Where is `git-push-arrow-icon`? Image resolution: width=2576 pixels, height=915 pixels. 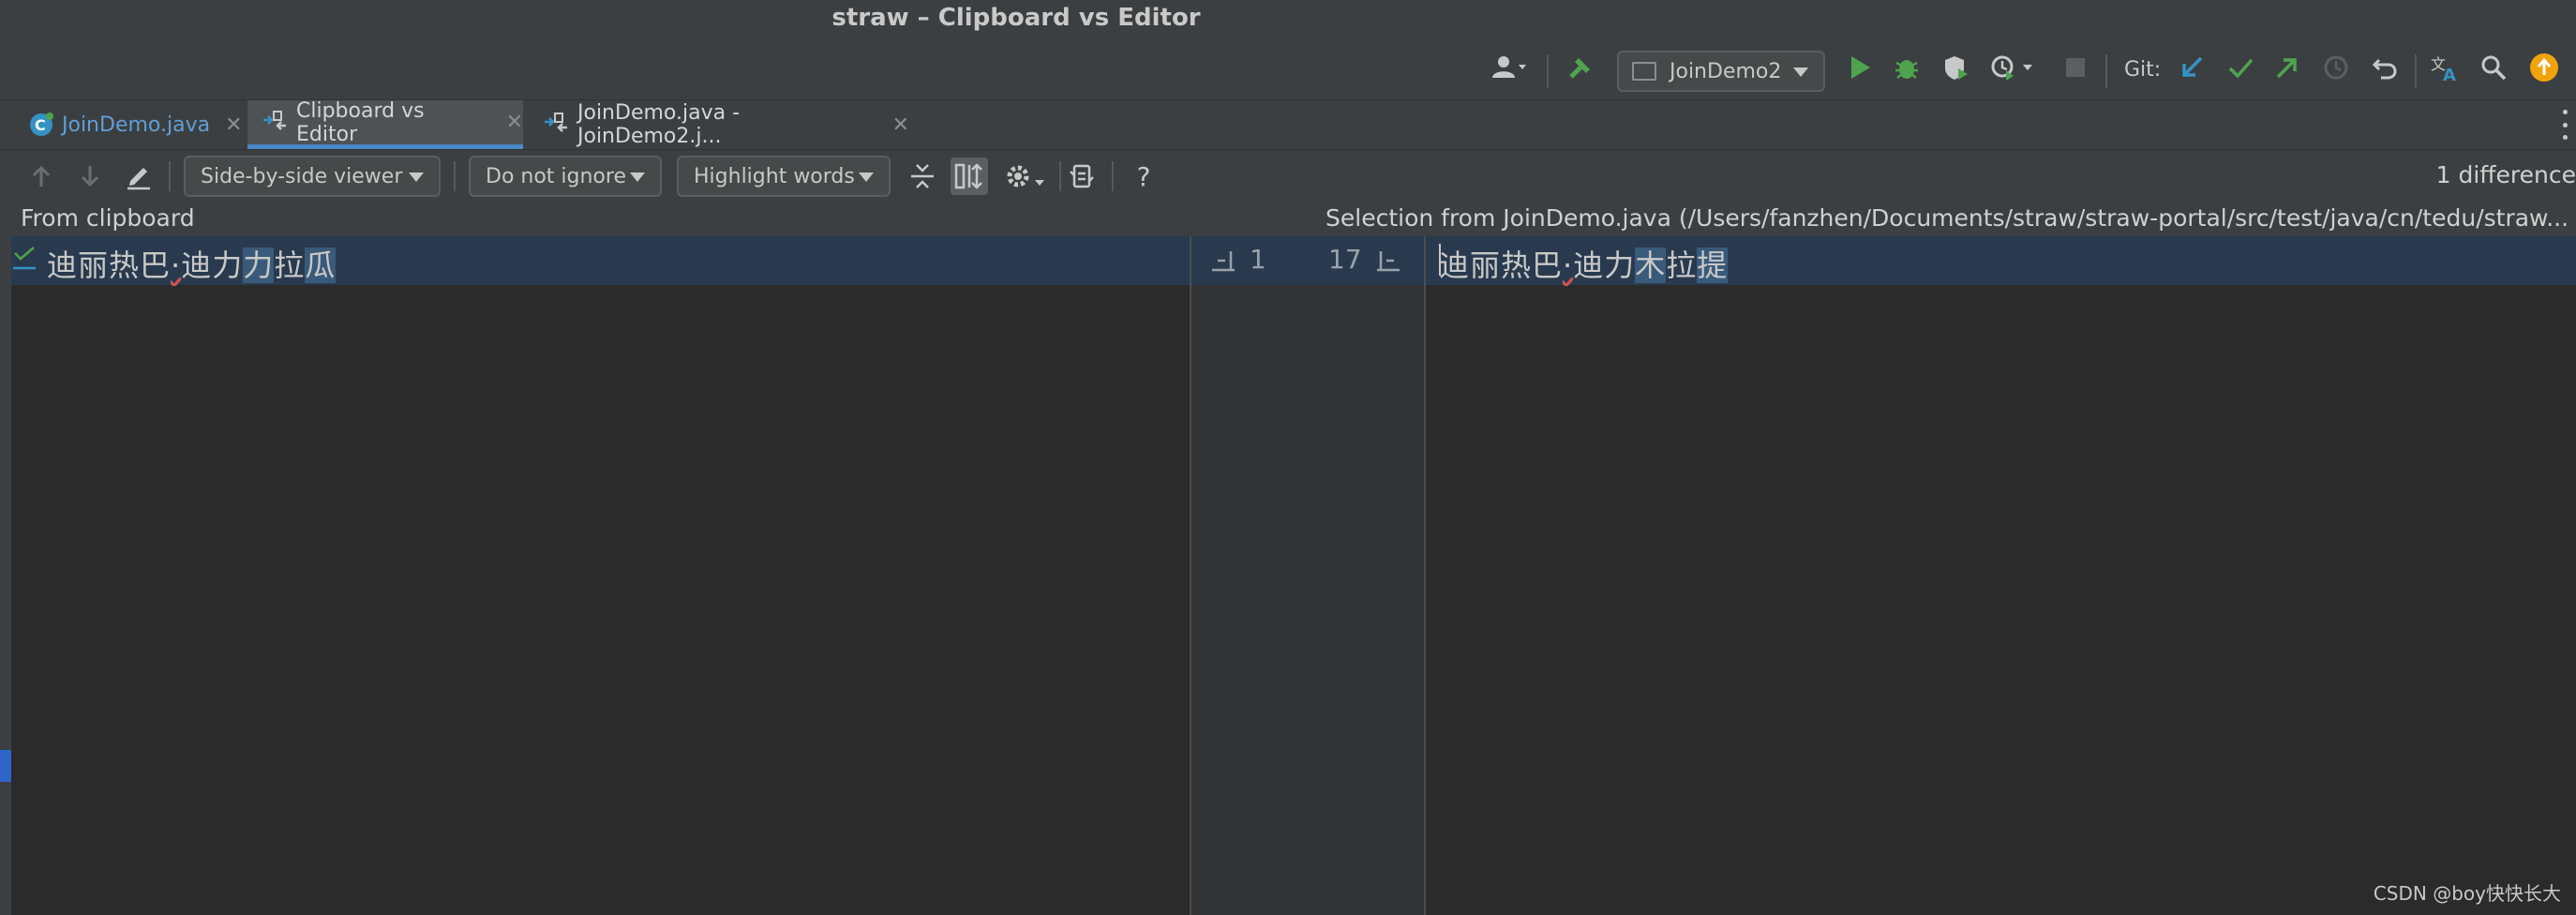 git-push-arrow-icon is located at coordinates (2288, 67).